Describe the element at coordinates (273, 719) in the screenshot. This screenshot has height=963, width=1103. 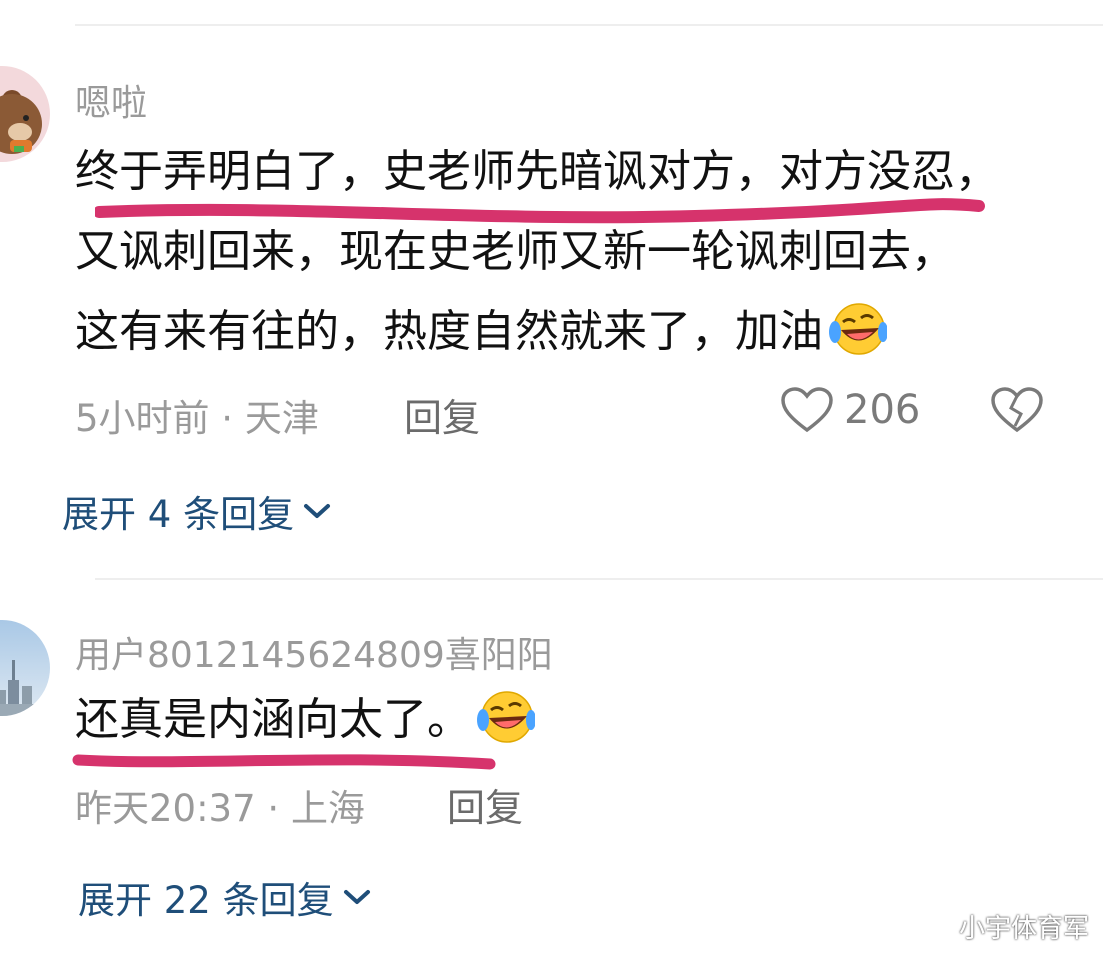
I see `comment-text-line: 还真是内涵向太了。` at that location.